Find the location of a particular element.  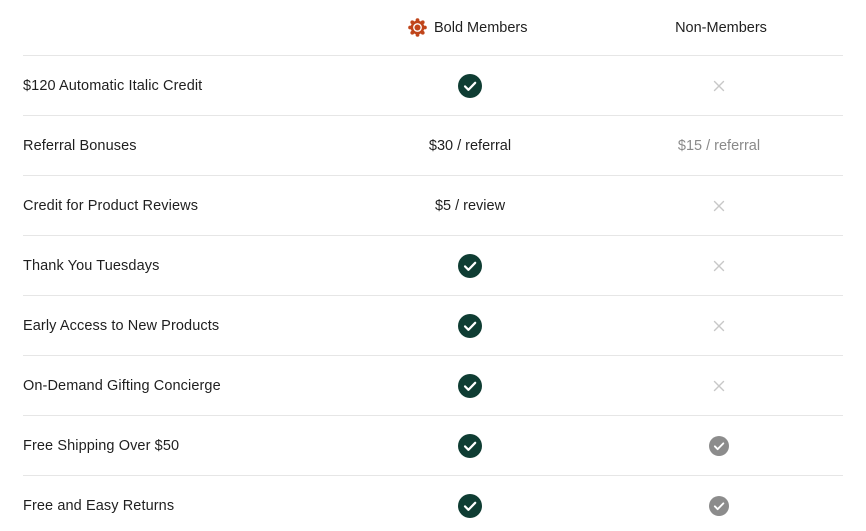

table-row: On-Demand Gifting Concierge is located at coordinates (433, 386).